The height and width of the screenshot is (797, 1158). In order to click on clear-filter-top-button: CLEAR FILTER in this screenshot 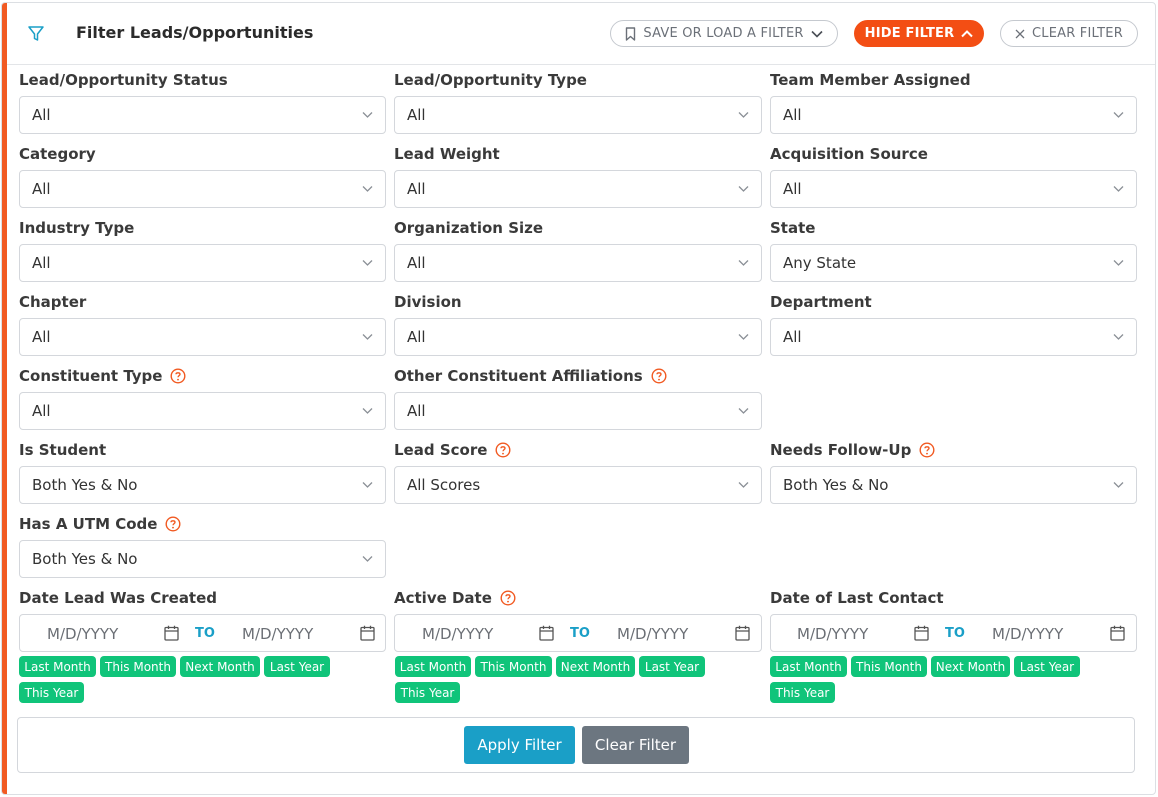, I will do `click(1069, 33)`.